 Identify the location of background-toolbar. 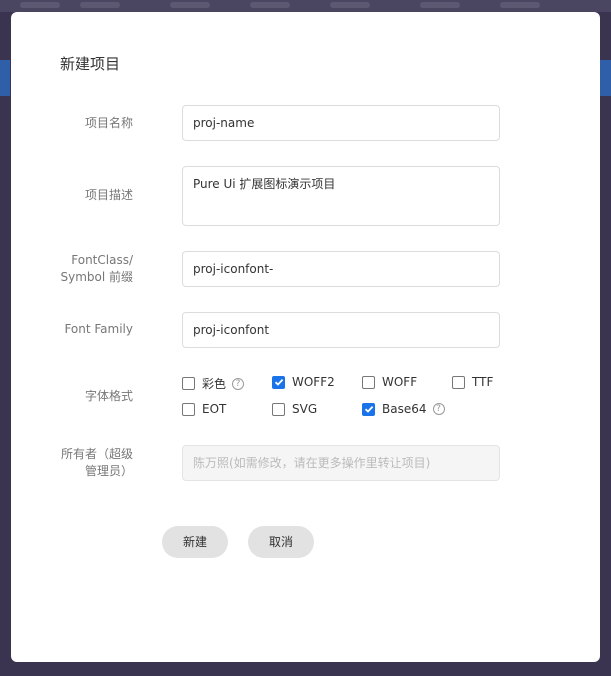
(305, 6).